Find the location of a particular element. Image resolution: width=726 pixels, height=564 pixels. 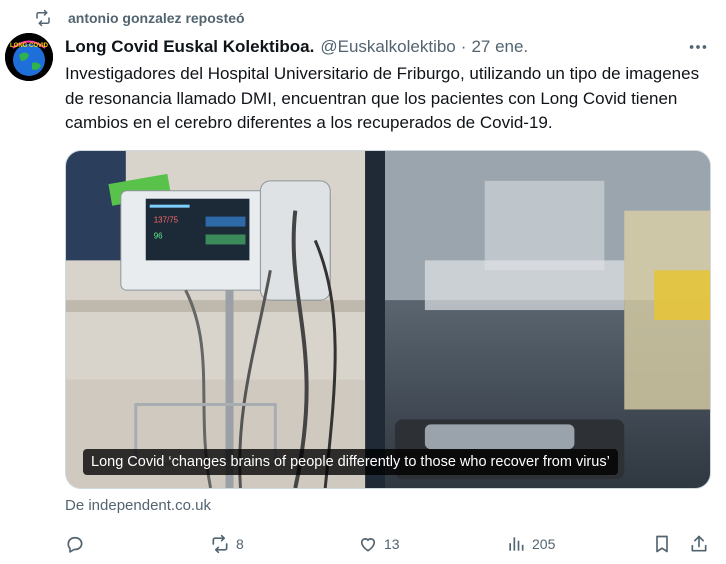

repost-icon is located at coordinates (43, 18).